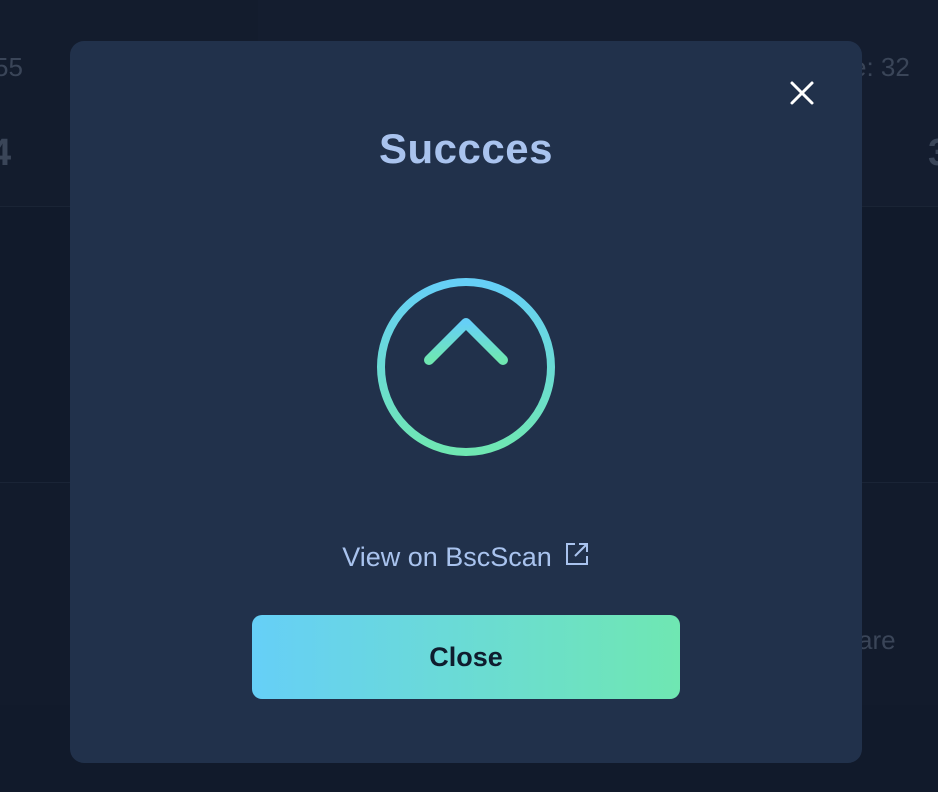 The height and width of the screenshot is (792, 938). I want to click on view-on-bscscan-link: View on BscScan, so click(466, 557).